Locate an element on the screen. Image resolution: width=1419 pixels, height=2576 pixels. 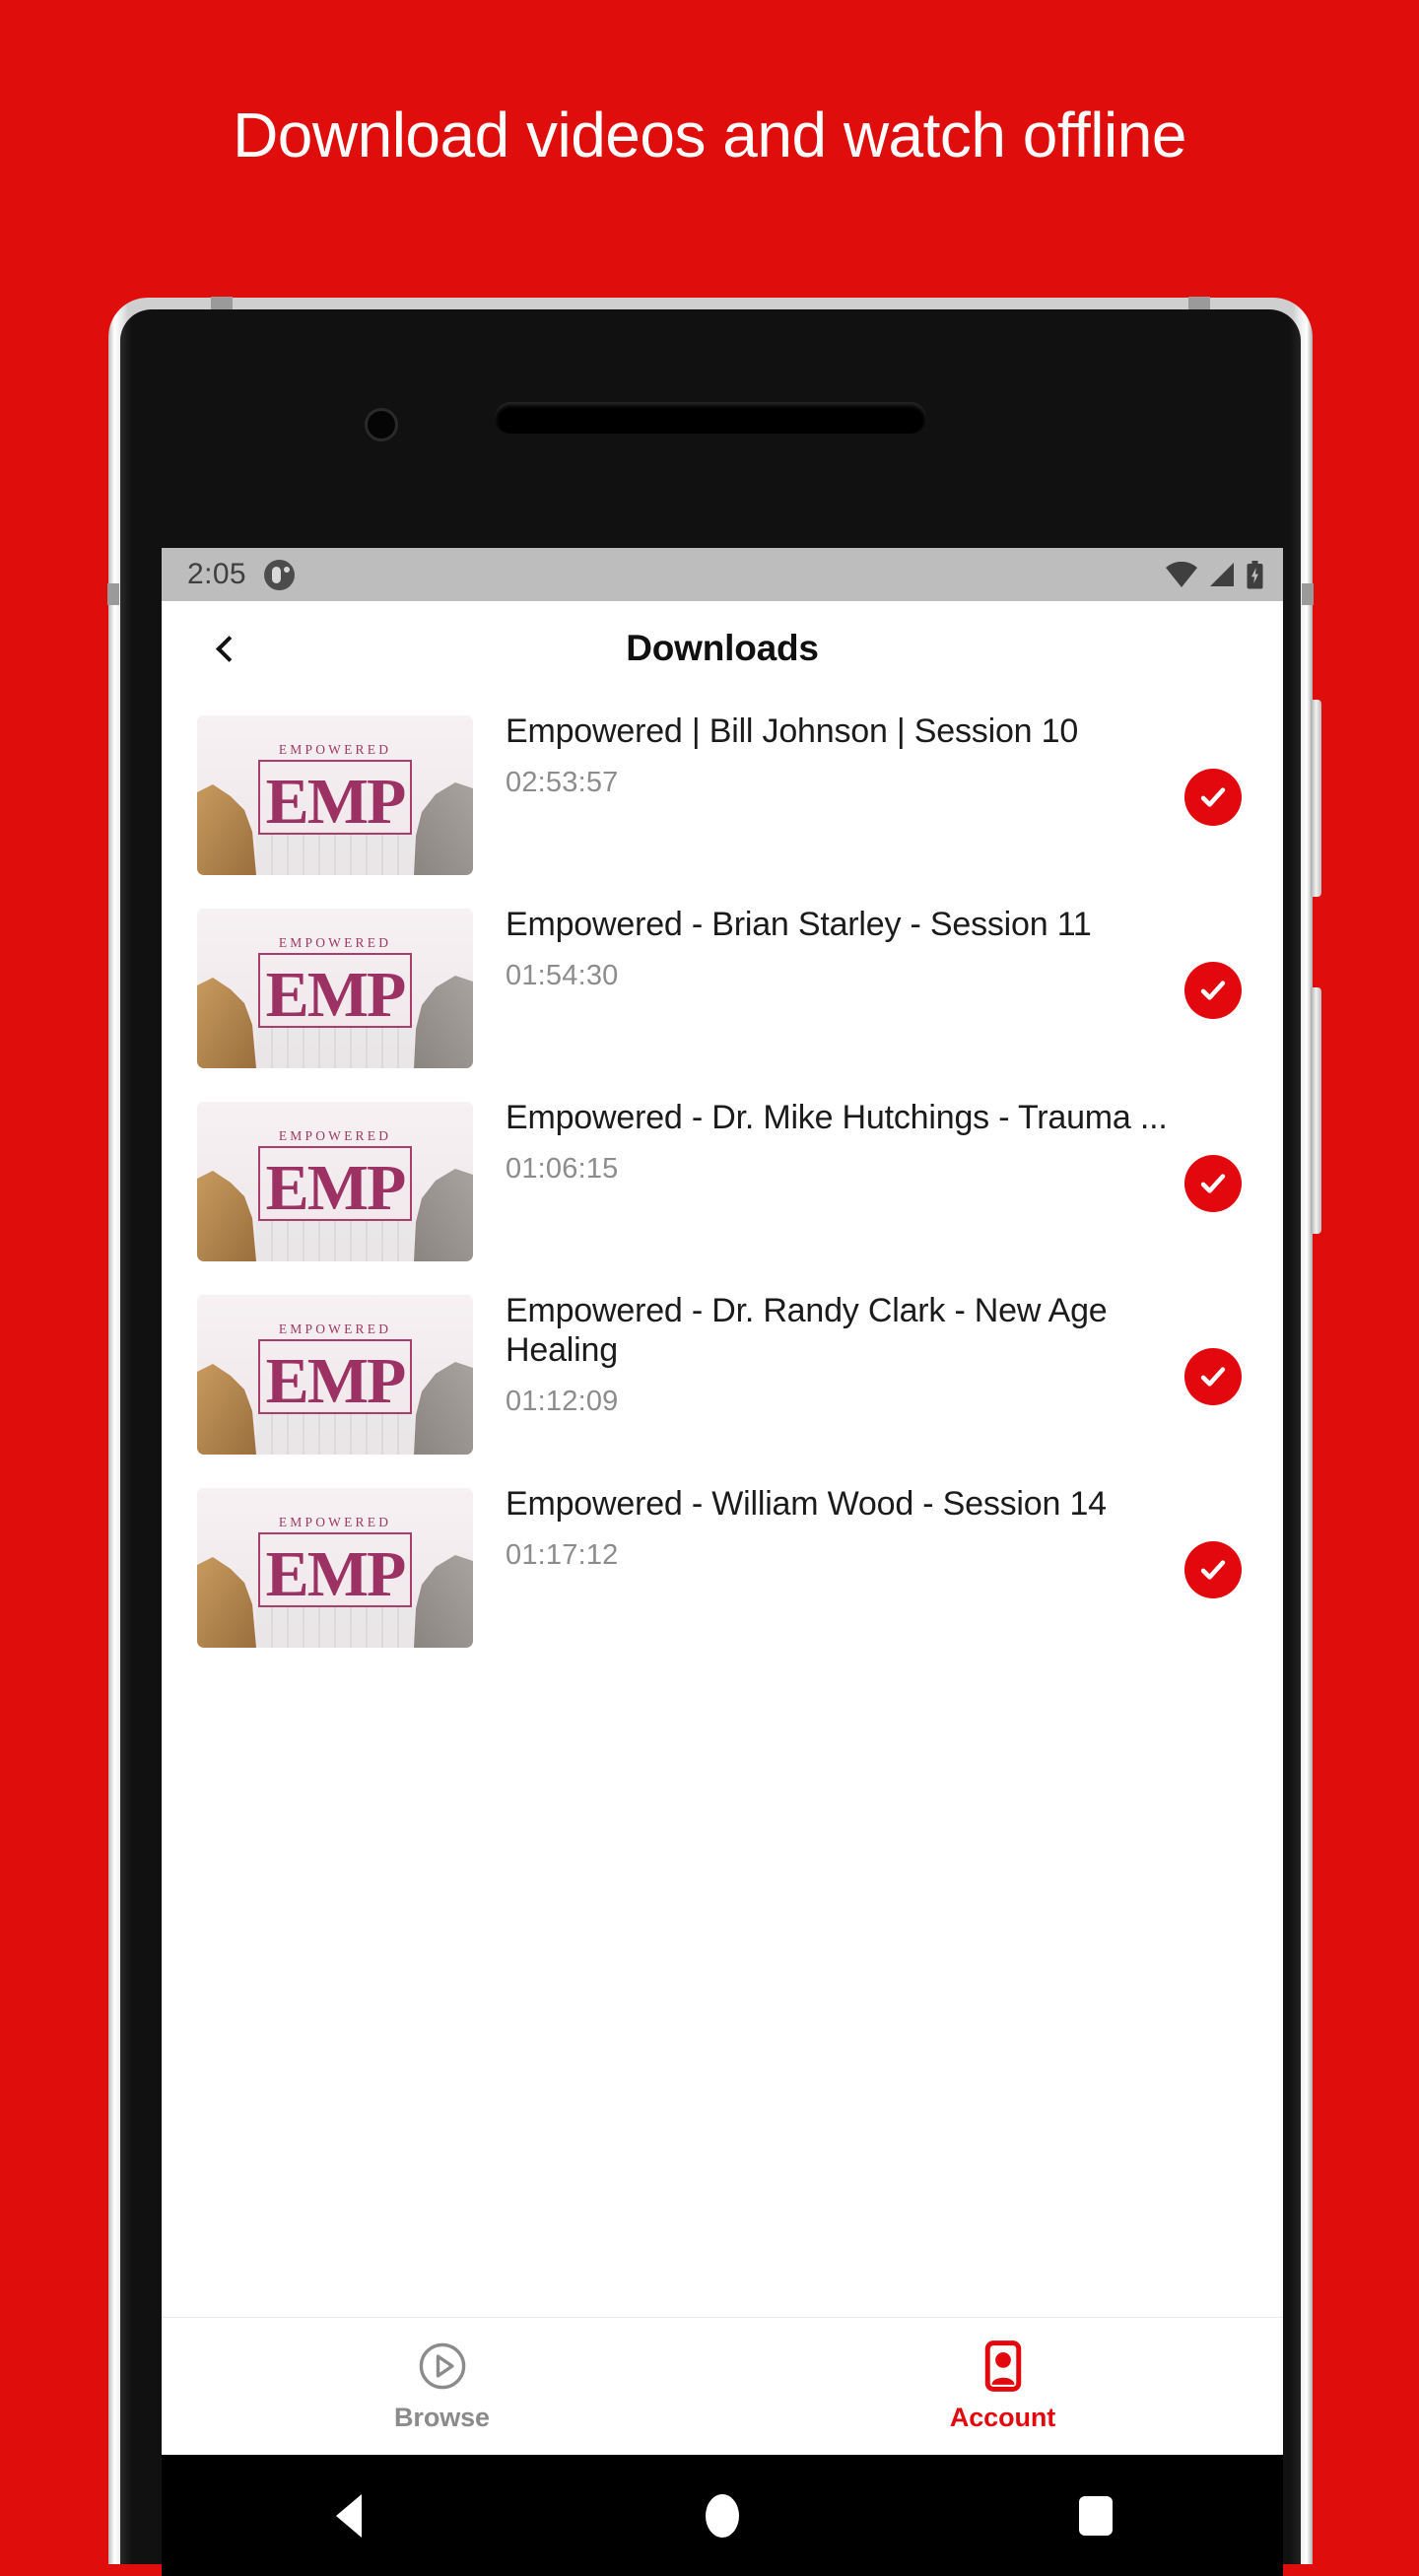
device-antenna-tab-top-left is located at coordinates (222, 303).